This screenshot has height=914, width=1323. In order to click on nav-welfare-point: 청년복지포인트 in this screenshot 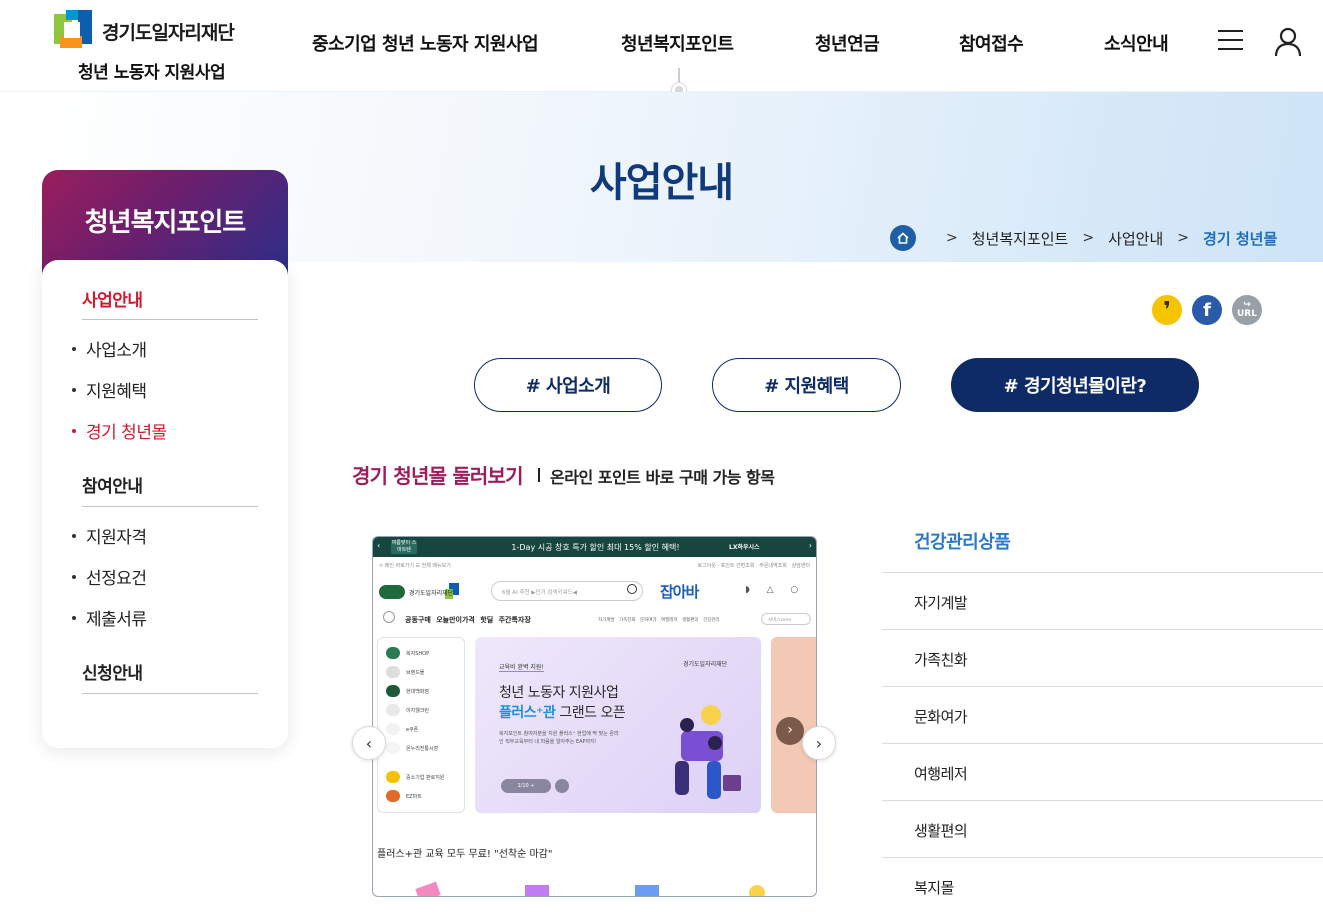, I will do `click(677, 43)`.